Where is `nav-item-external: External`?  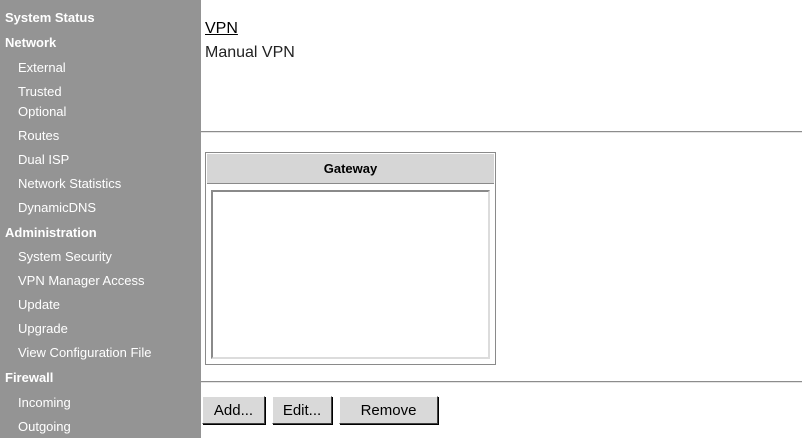 nav-item-external: External is located at coordinates (42, 68).